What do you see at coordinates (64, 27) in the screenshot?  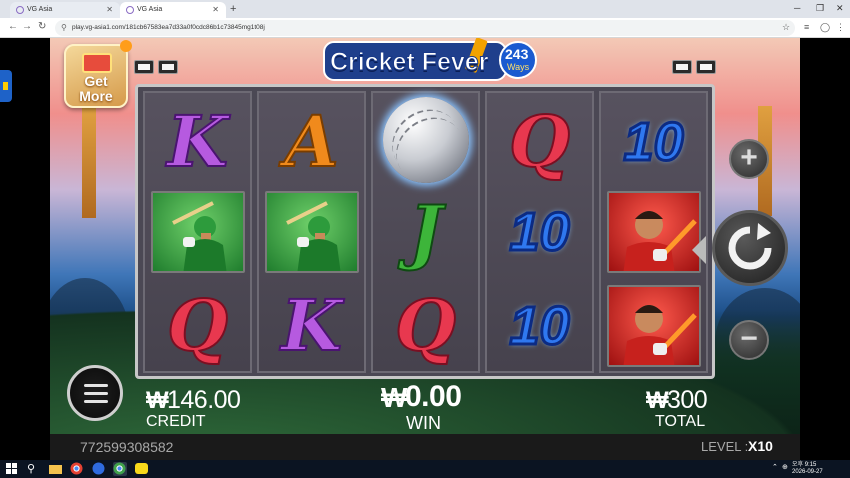 I see `site-info-icon: ⚲` at bounding box center [64, 27].